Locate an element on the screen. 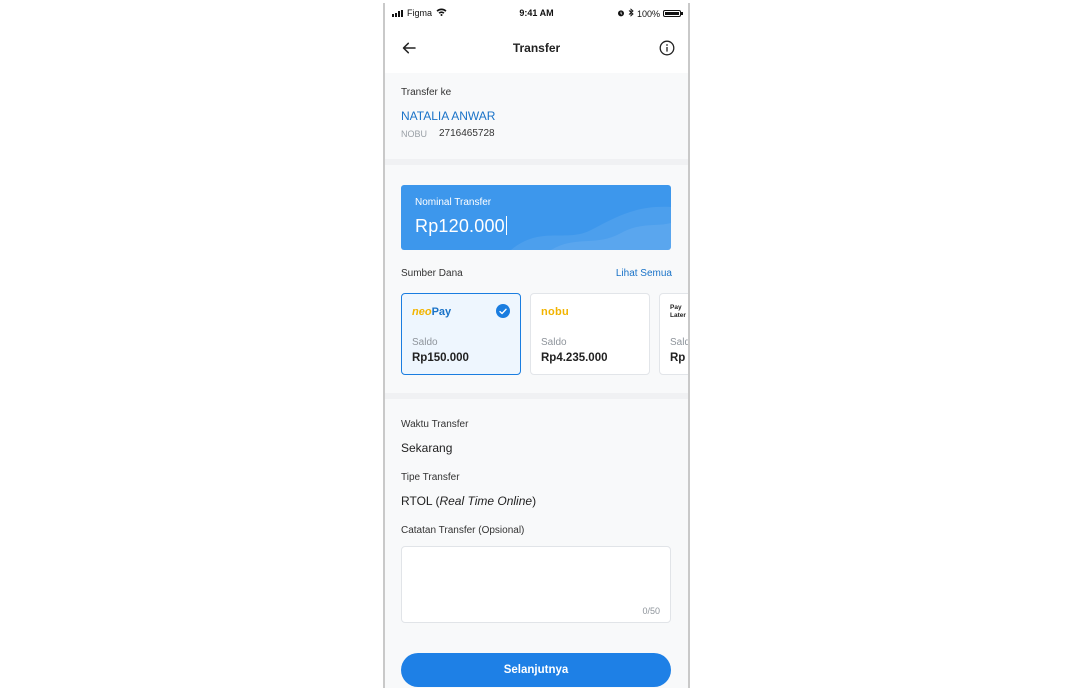  notes-char-counter: 0/50 is located at coordinates (651, 611).